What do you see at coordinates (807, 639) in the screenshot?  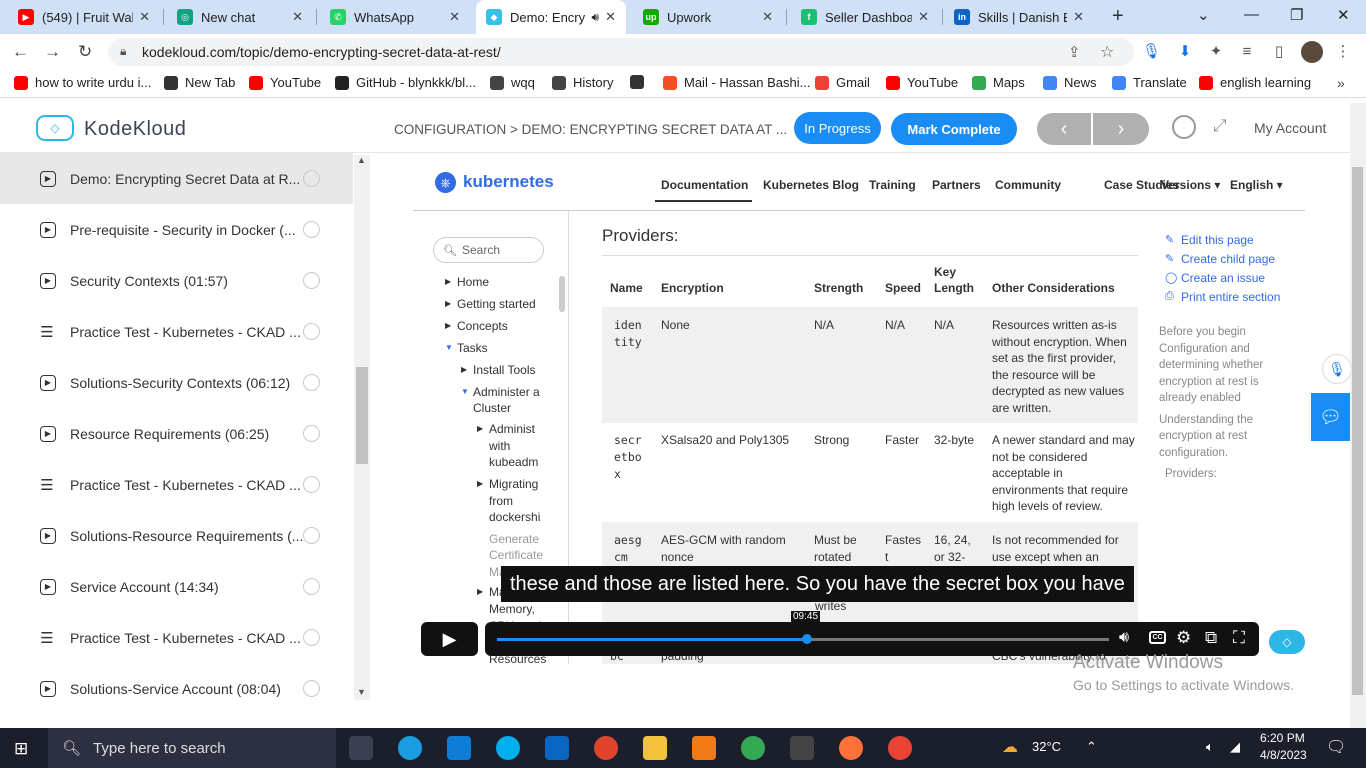 I see `video-progress-handle` at bounding box center [807, 639].